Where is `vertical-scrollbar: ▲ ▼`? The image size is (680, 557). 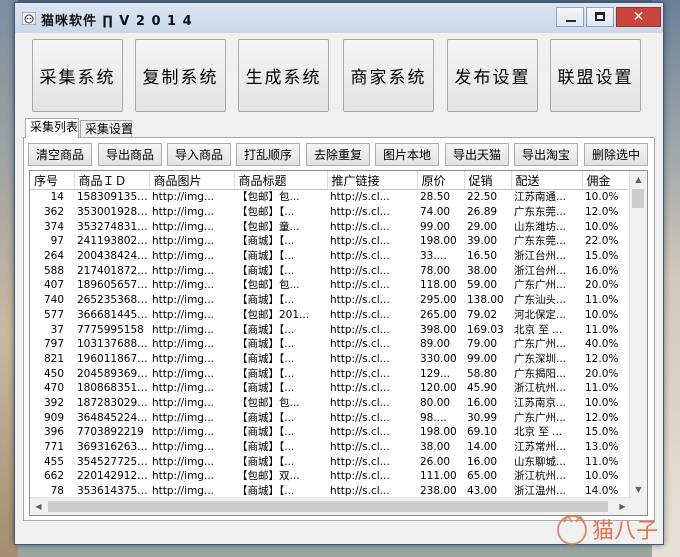
vertical-scrollbar: ▲ ▼ is located at coordinates (638, 334).